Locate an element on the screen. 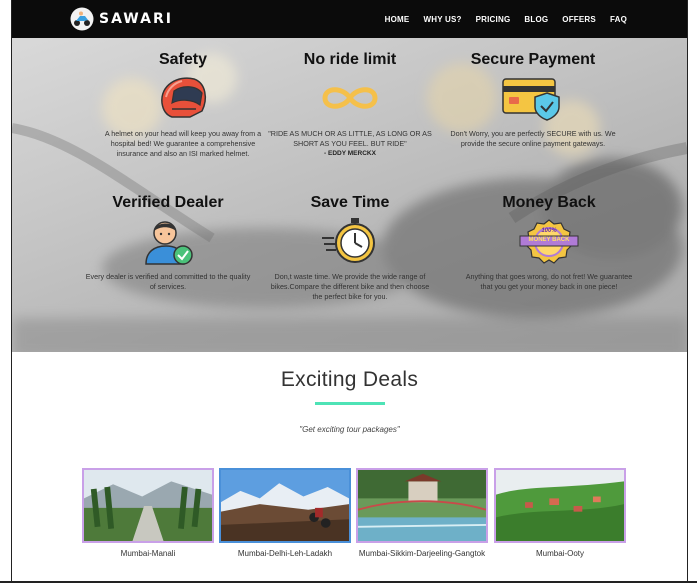 The image size is (697, 583). deal-photo-manali is located at coordinates (148, 505).